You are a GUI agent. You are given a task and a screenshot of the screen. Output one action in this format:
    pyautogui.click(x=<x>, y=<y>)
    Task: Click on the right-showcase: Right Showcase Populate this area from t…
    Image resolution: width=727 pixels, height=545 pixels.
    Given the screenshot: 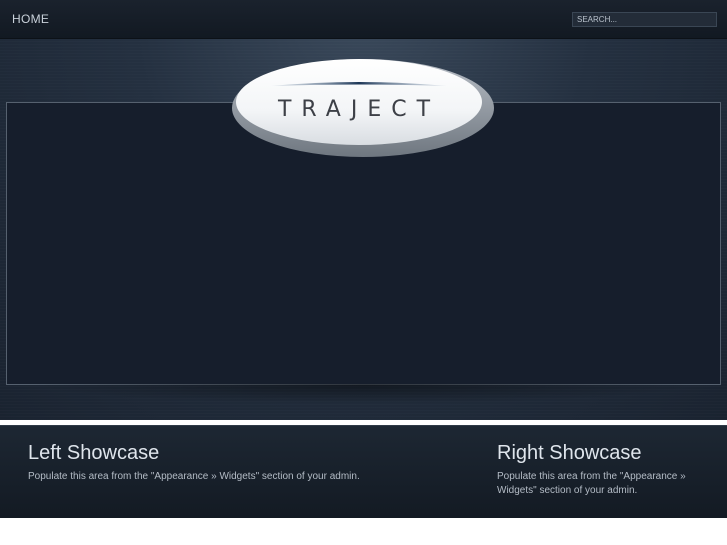 What is the action you would take?
    pyautogui.click(x=602, y=469)
    